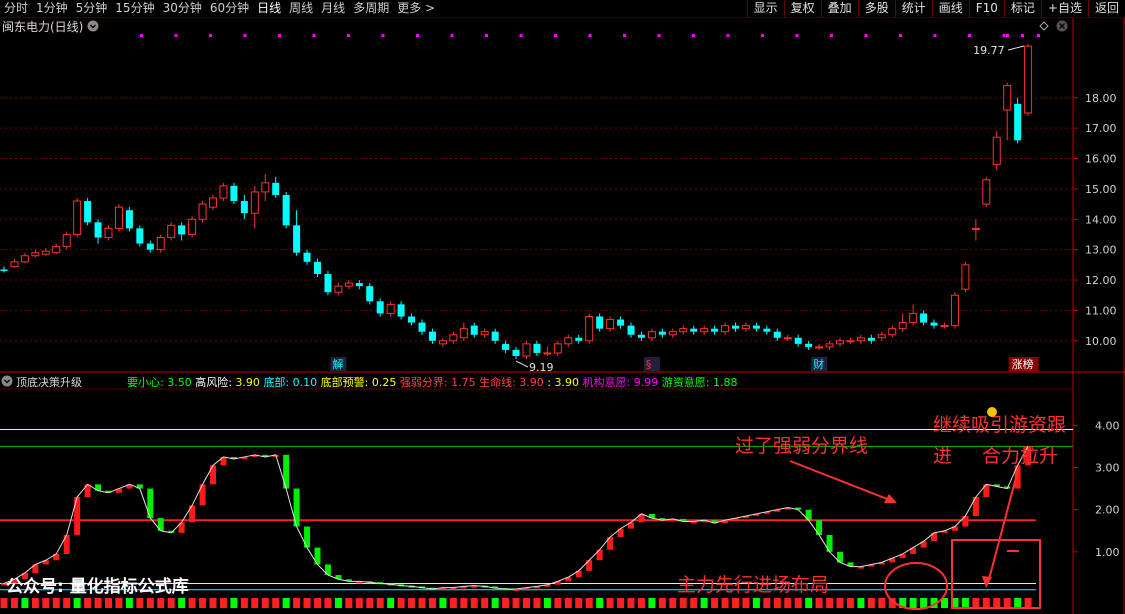 The width and height of the screenshot is (1125, 614). What do you see at coordinates (49, 382) in the screenshot?
I see `indicator-title: 顶底决策升级` at bounding box center [49, 382].